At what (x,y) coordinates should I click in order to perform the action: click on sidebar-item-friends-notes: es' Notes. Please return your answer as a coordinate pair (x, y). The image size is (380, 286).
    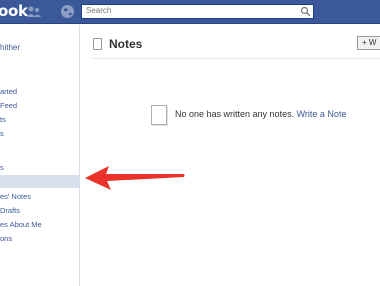
    Looking at the image, I should click on (15, 196).